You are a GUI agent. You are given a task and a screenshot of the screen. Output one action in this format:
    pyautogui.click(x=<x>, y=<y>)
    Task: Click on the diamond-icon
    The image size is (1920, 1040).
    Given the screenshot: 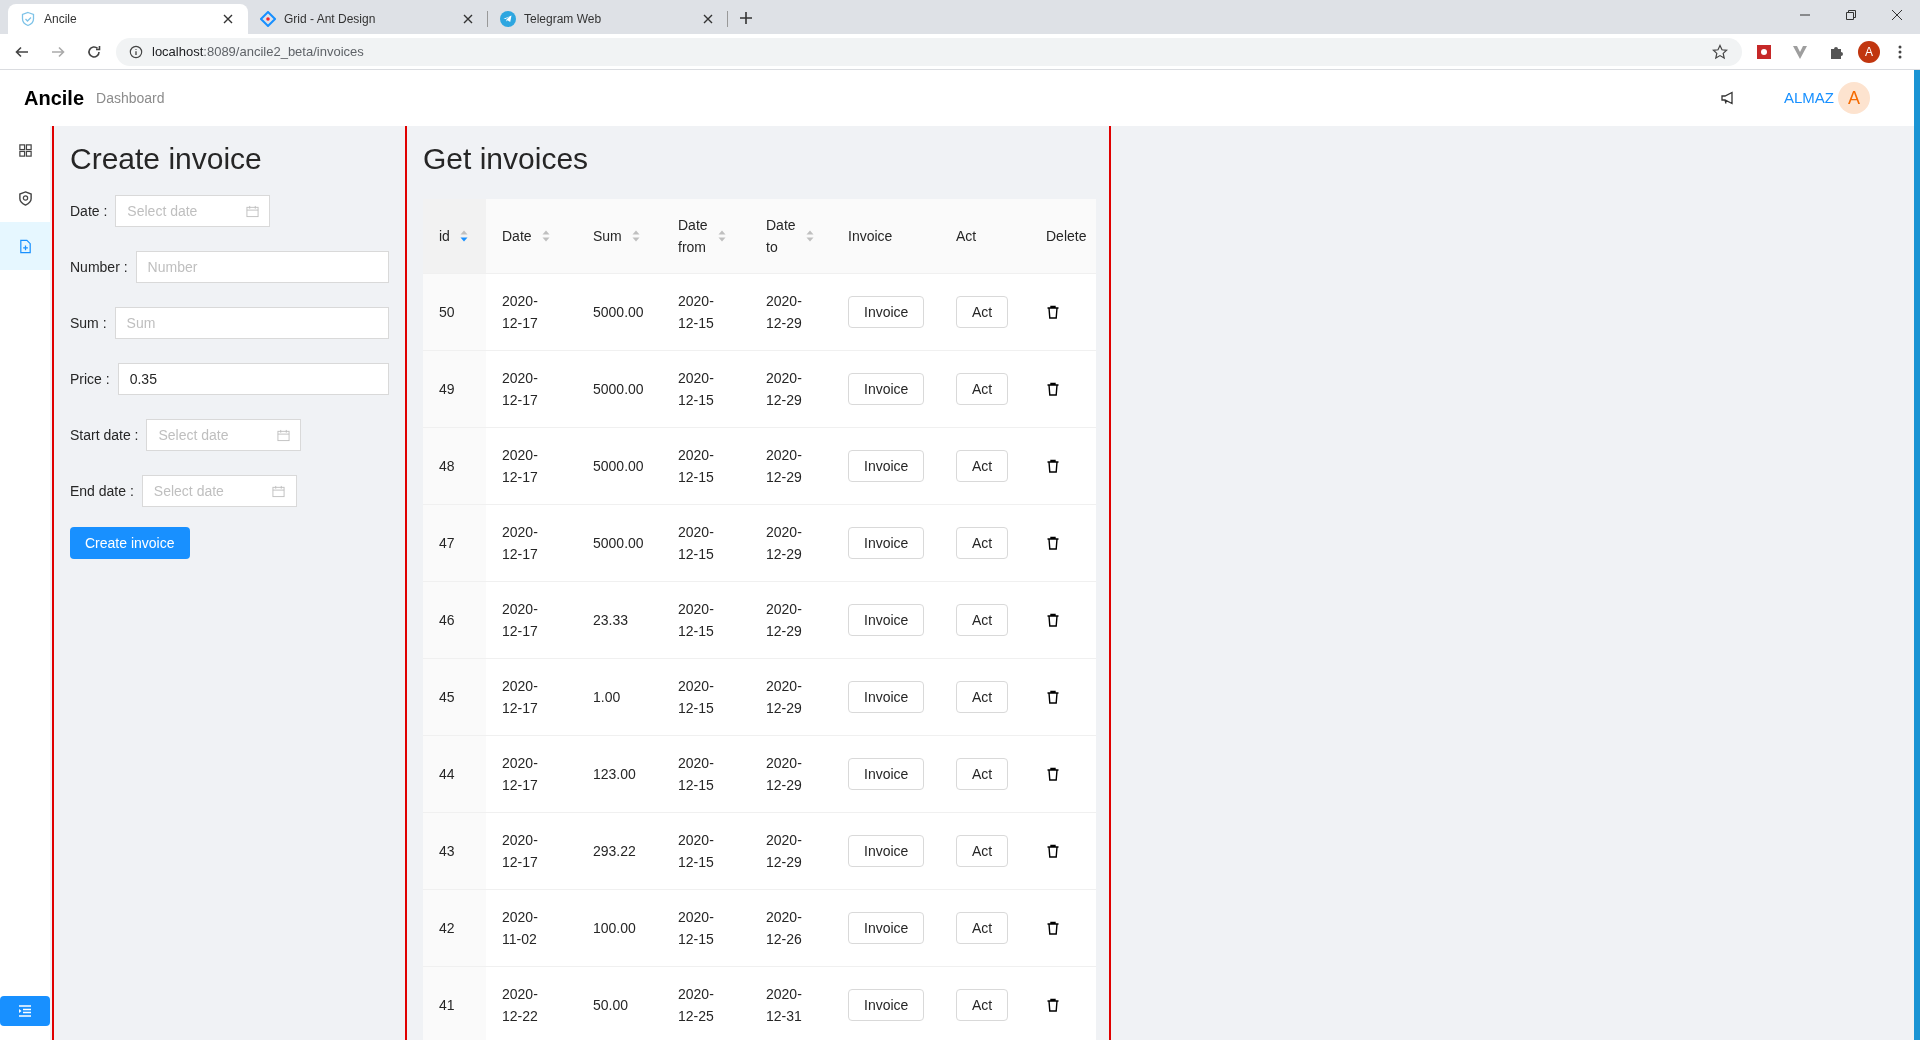 What is the action you would take?
    pyautogui.click(x=268, y=19)
    